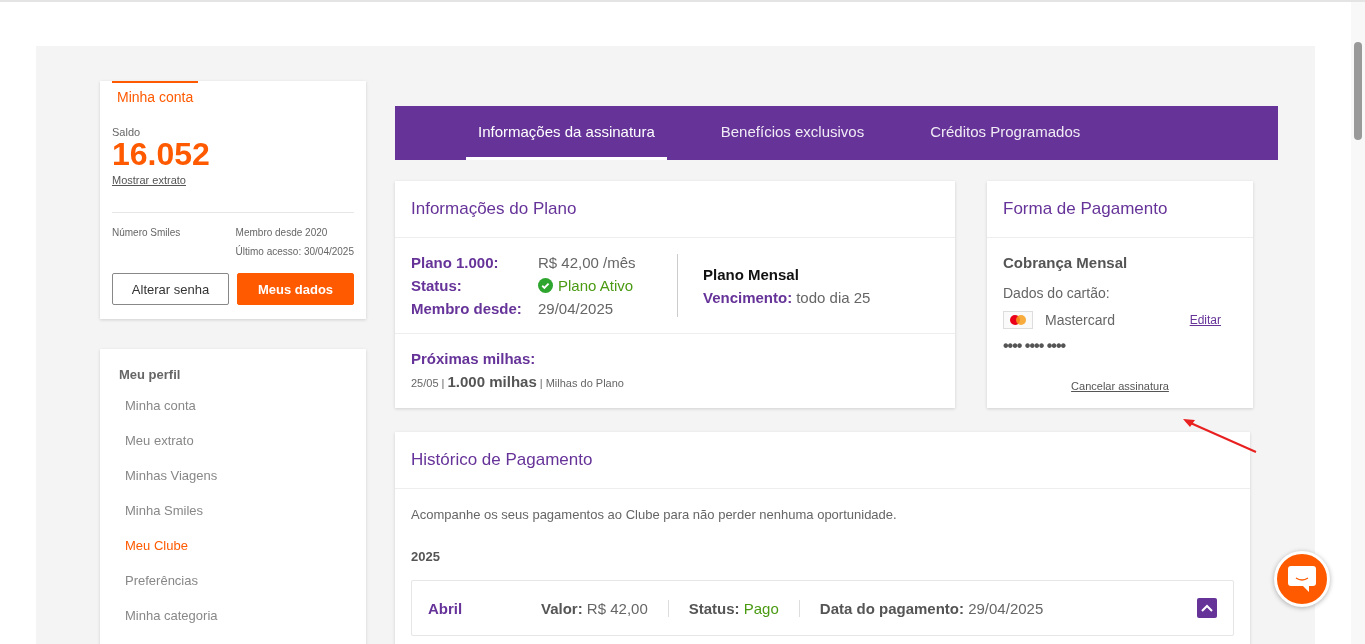 The height and width of the screenshot is (644, 1365). What do you see at coordinates (605, 608) in the screenshot?
I see `payment-amount: Valor: R$ 42,00` at bounding box center [605, 608].